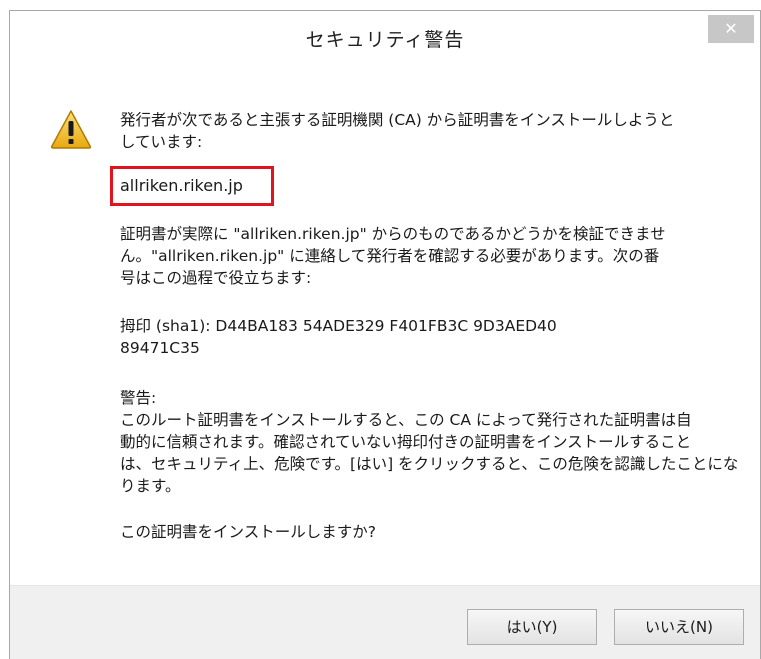 Image resolution: width=761 pixels, height=659 pixels. What do you see at coordinates (138, 398) in the screenshot?
I see `warning-heading: 警告:` at bounding box center [138, 398].